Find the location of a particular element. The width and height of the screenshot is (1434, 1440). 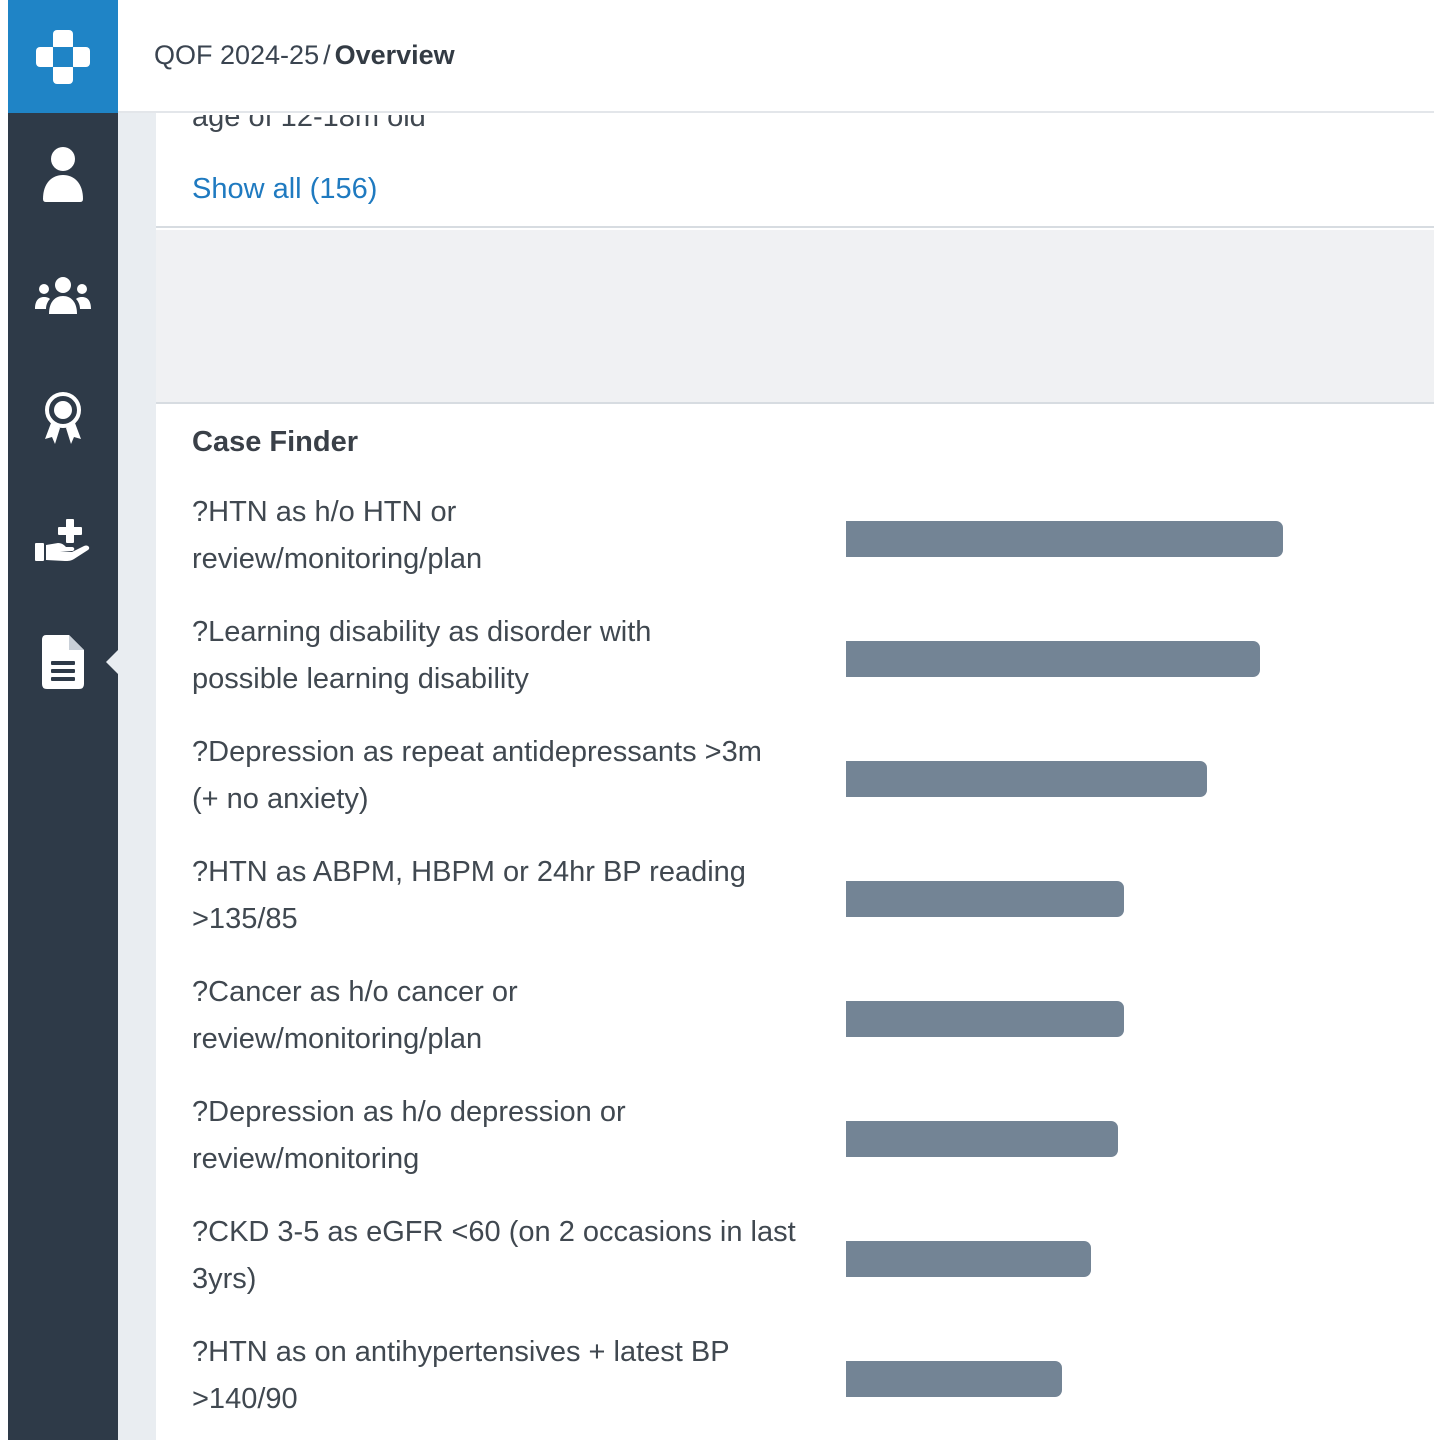

breadcrumb: QOF 2024-25/Overview is located at coordinates (304, 55).